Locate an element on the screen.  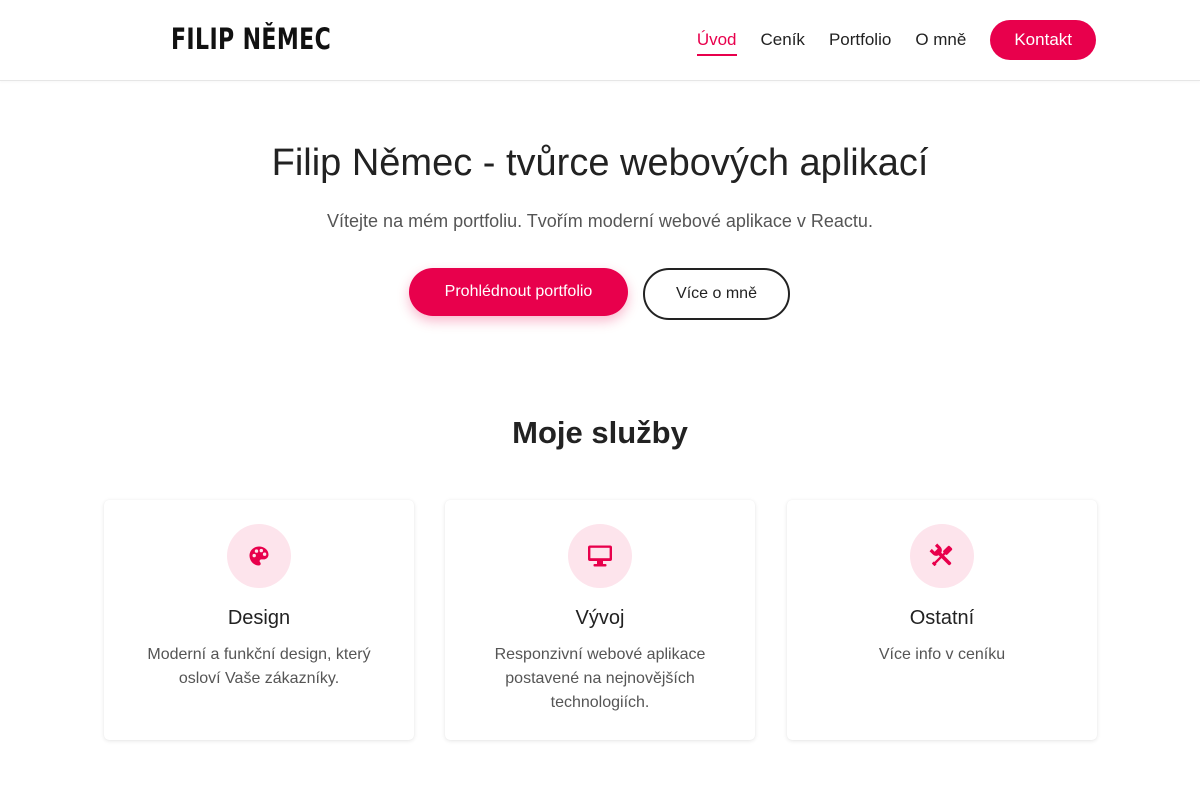
service-title: Ostatní is located at coordinates (942, 618).